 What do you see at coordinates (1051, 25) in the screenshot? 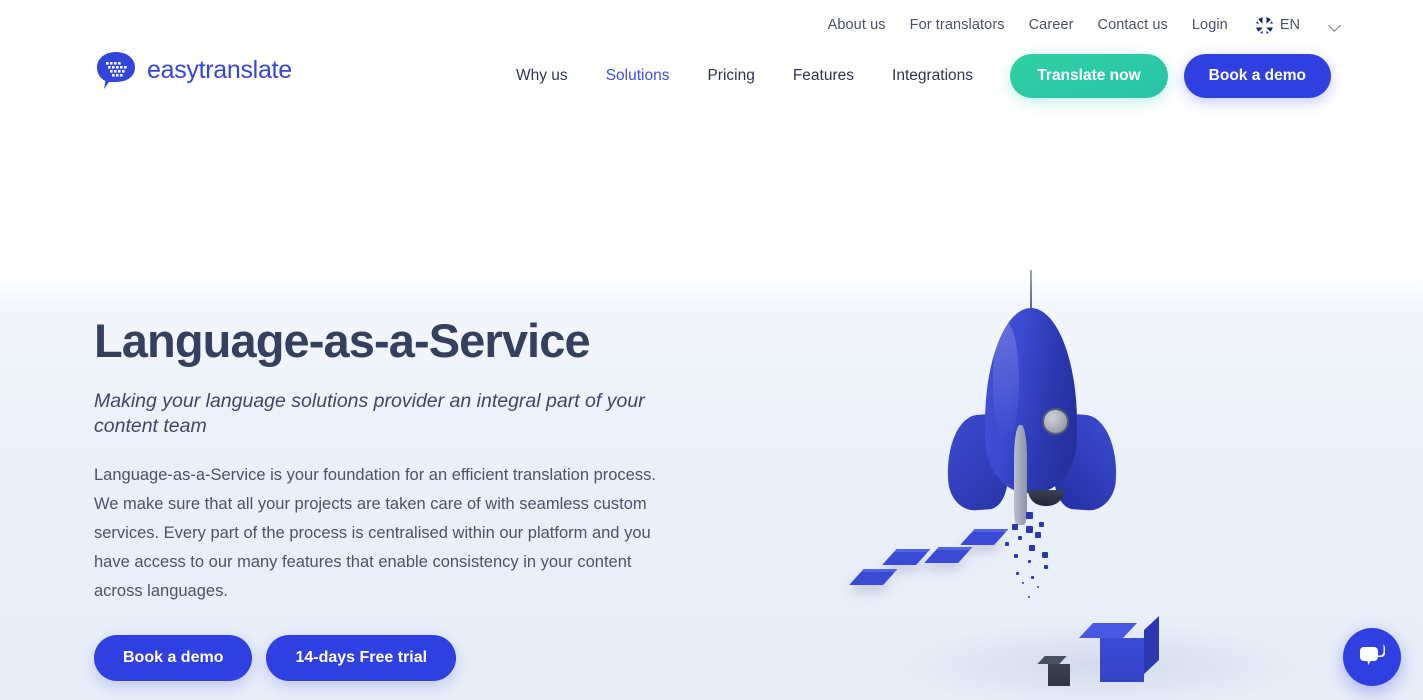
I see `utility-link-career: Career` at bounding box center [1051, 25].